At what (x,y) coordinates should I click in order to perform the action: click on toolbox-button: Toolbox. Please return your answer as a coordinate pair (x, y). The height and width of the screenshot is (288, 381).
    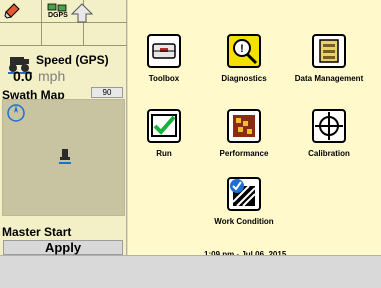
    Looking at the image, I should click on (164, 64).